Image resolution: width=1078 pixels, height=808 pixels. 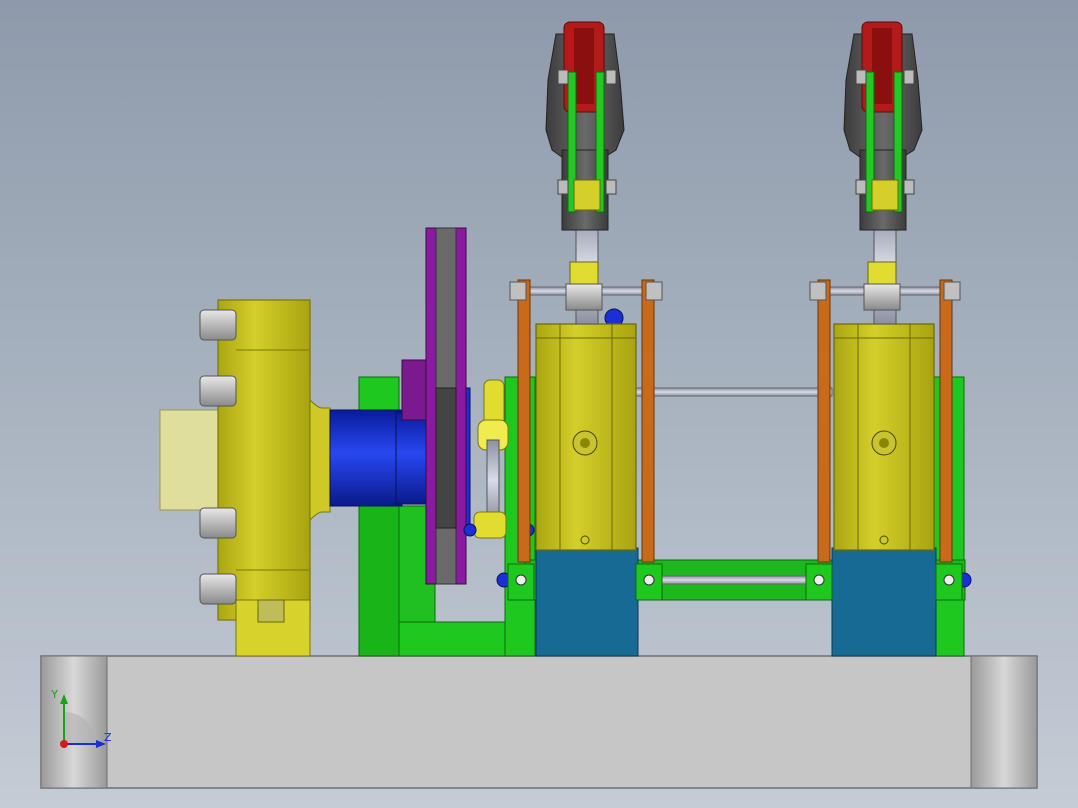 I want to click on triad-z-label: Z, so click(x=108, y=737).